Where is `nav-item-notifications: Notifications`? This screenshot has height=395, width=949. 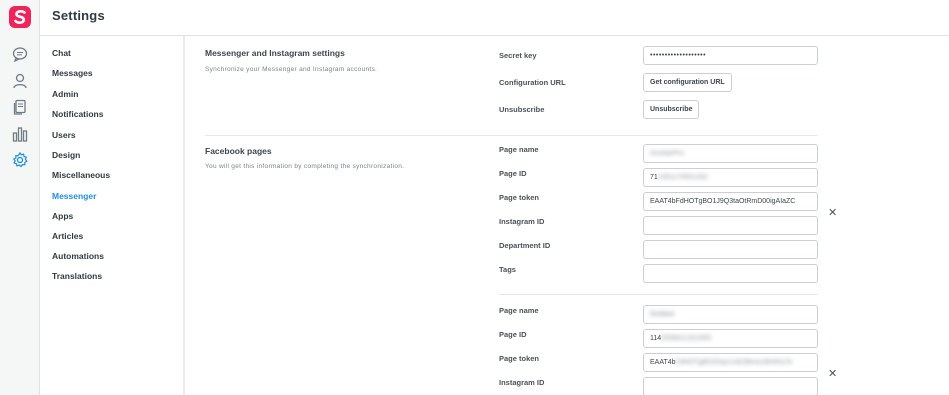
nav-item-notifications: Notifications is located at coordinates (77, 114).